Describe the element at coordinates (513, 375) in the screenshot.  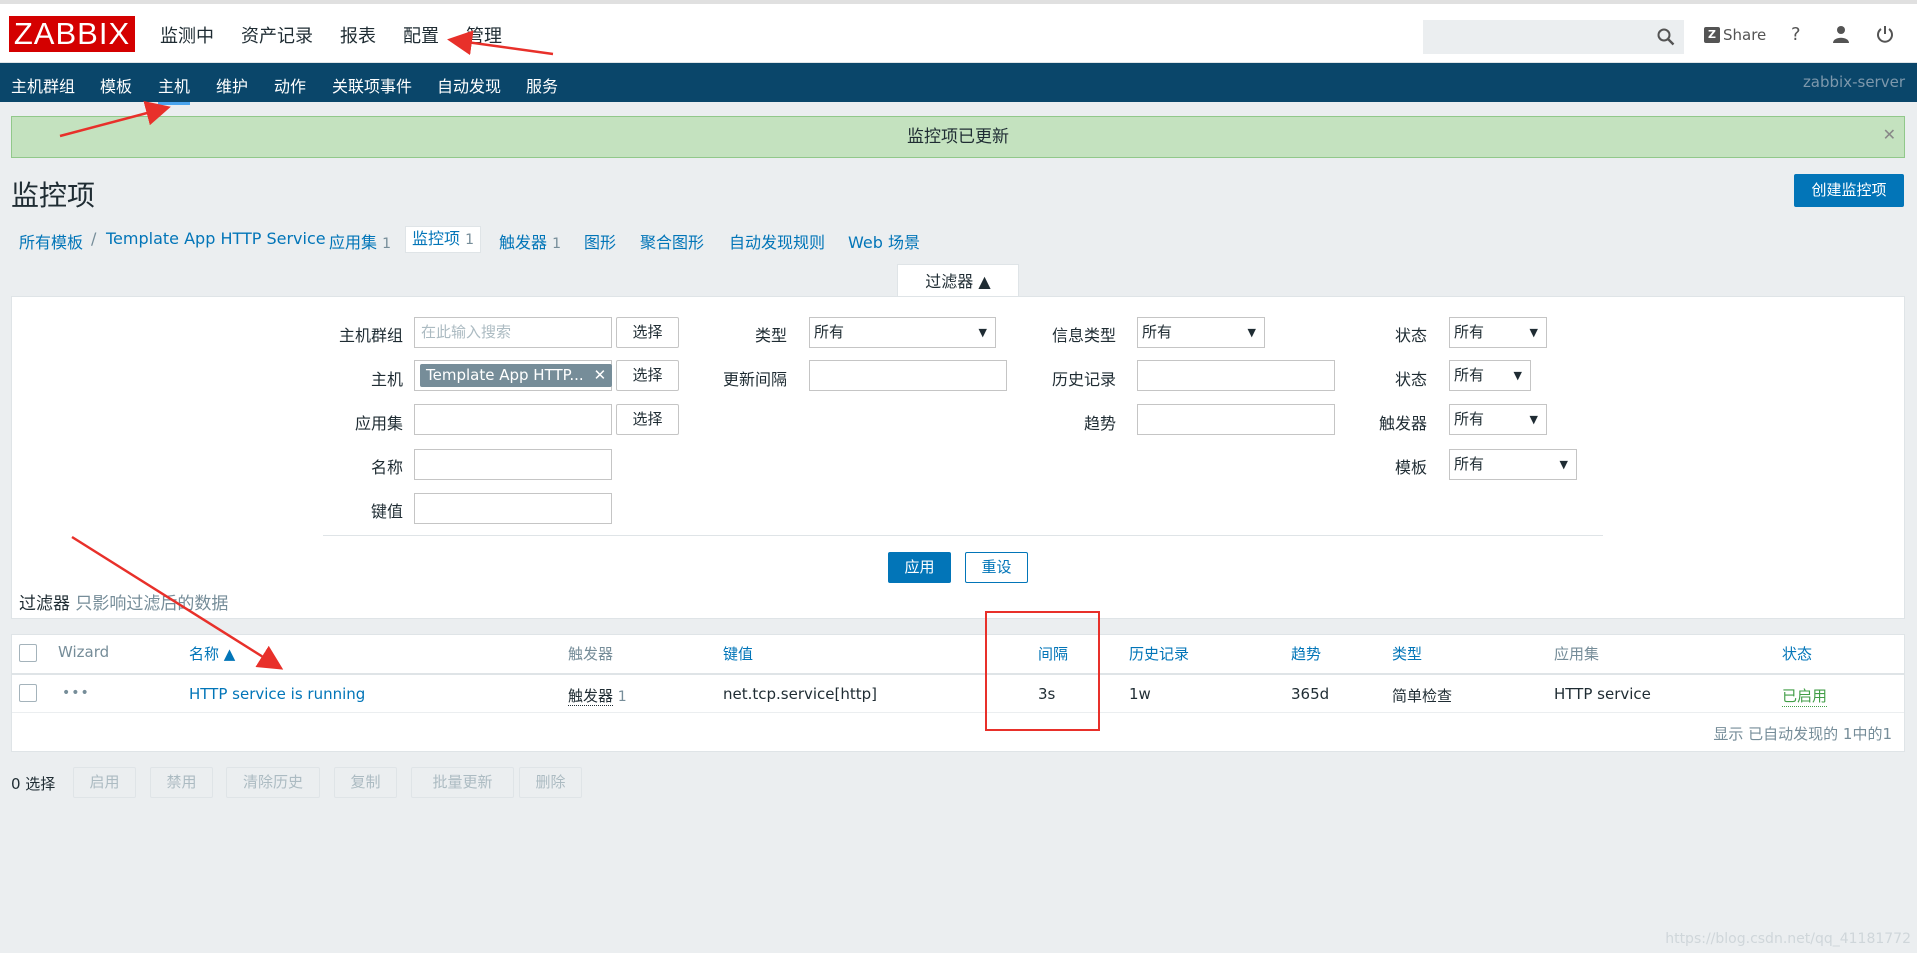
I see `host-input: Template App HTTP... ✕` at that location.